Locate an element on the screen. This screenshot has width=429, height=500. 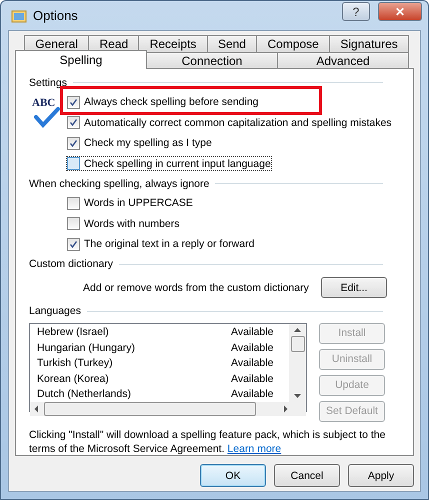
language-row: Hungarian (Hungary) Available is located at coordinates (163, 348).